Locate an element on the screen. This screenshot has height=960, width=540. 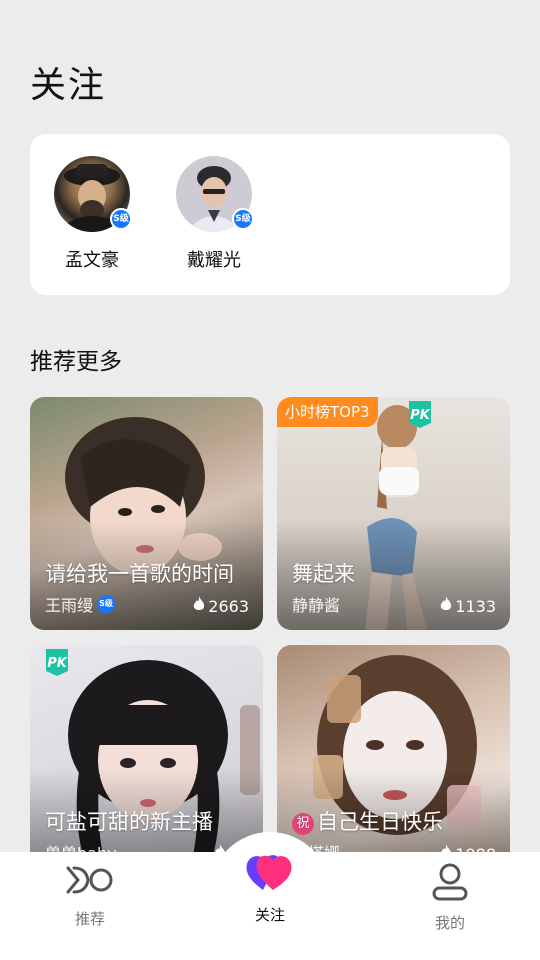
stream-title: 舞起来 is located at coordinates (323, 574).